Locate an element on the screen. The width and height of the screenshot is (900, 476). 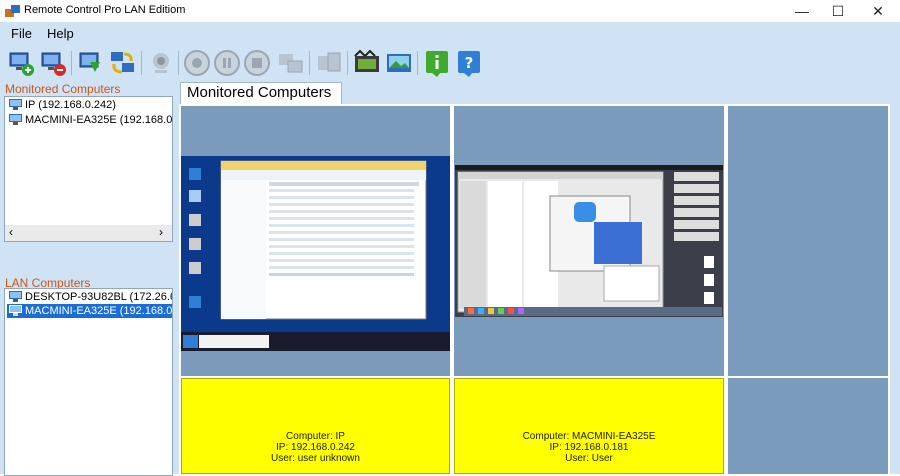
info-icon is located at coordinates (437, 63).